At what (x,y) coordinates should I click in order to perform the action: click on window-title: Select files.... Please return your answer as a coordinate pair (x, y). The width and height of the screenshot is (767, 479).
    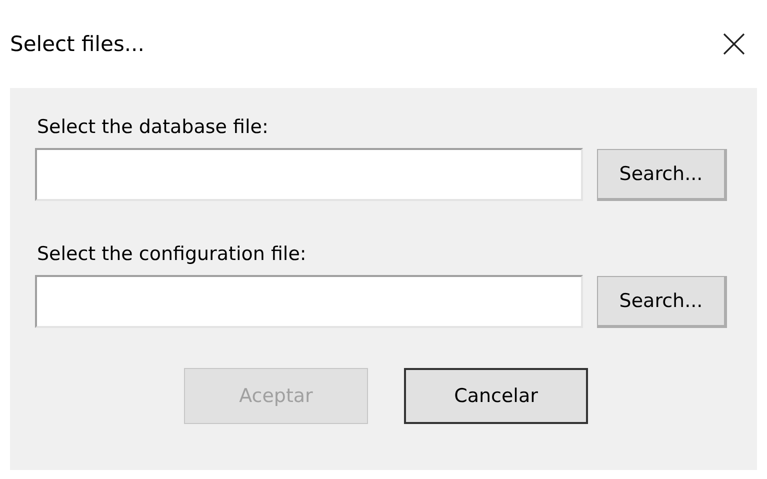
    Looking at the image, I should click on (77, 44).